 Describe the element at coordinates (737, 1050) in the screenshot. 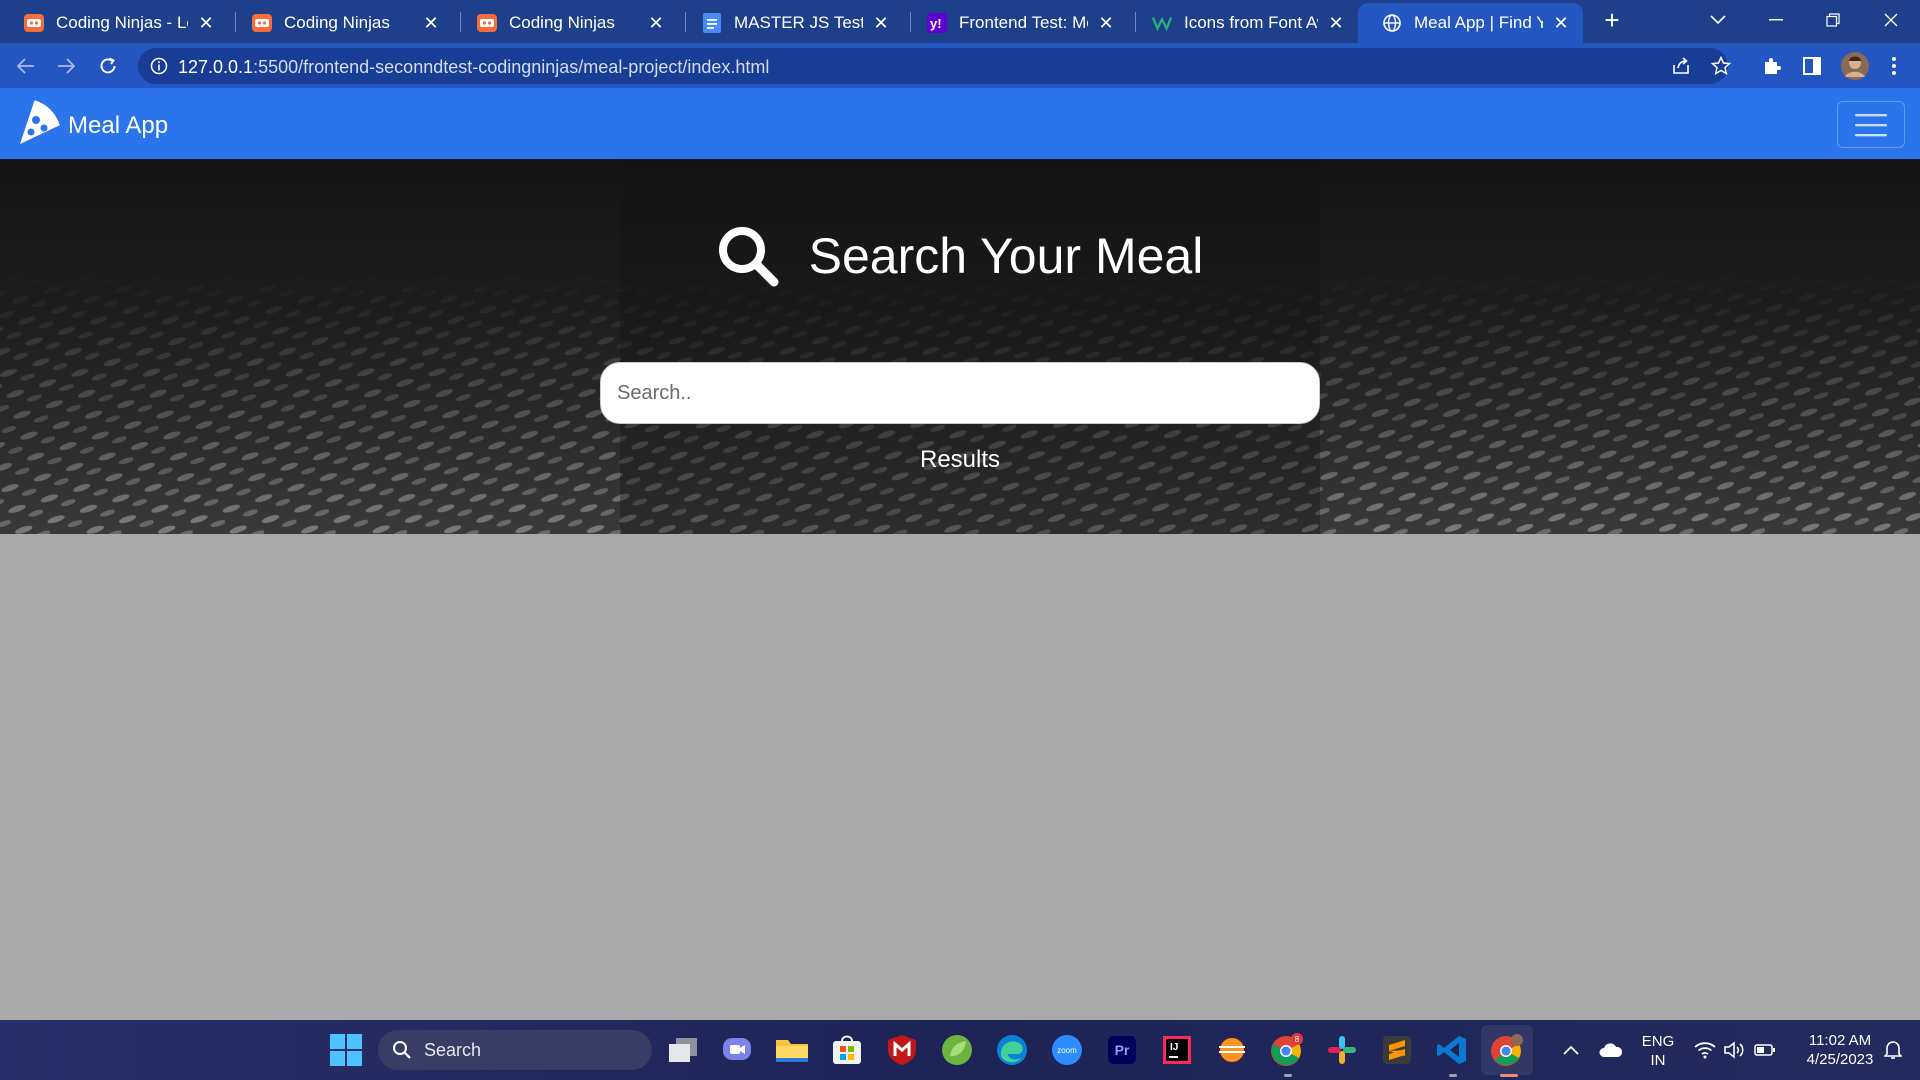

I see `teams-chat-icon` at that location.